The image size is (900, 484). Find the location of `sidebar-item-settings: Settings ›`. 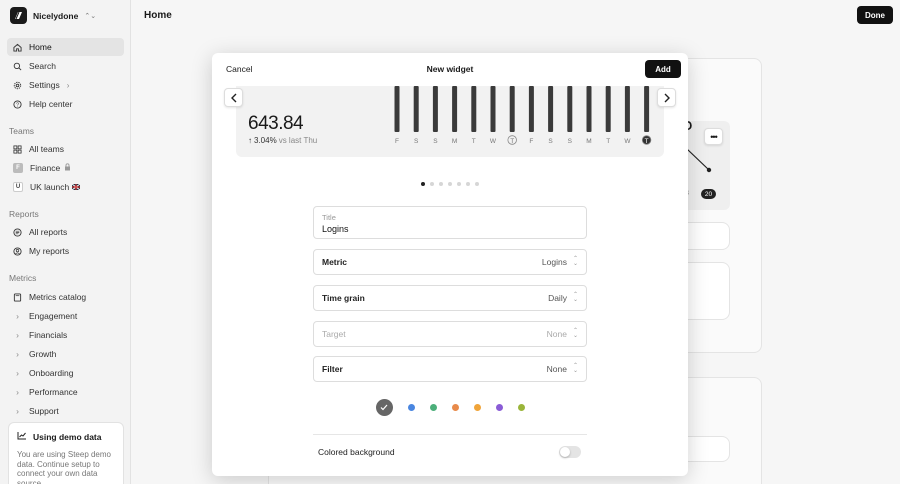

sidebar-item-settings: Settings › is located at coordinates (65, 85).